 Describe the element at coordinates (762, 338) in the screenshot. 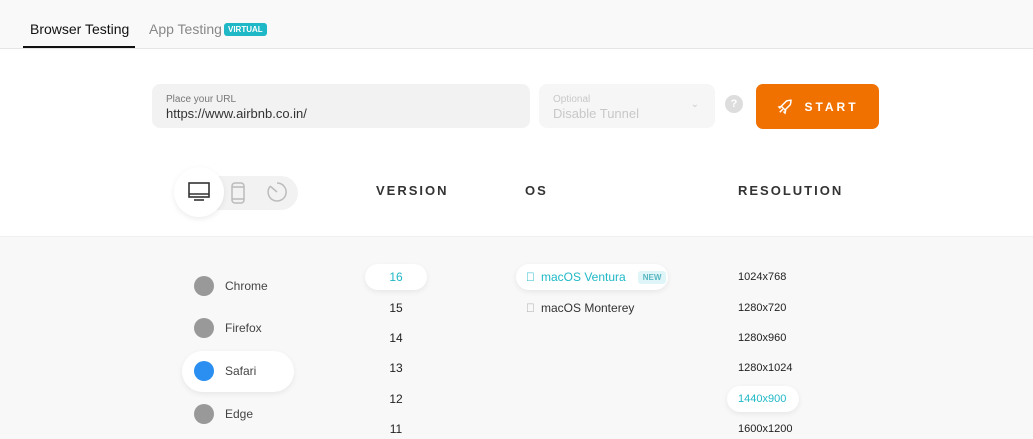

I see `resolution-item: 1280x960` at that location.